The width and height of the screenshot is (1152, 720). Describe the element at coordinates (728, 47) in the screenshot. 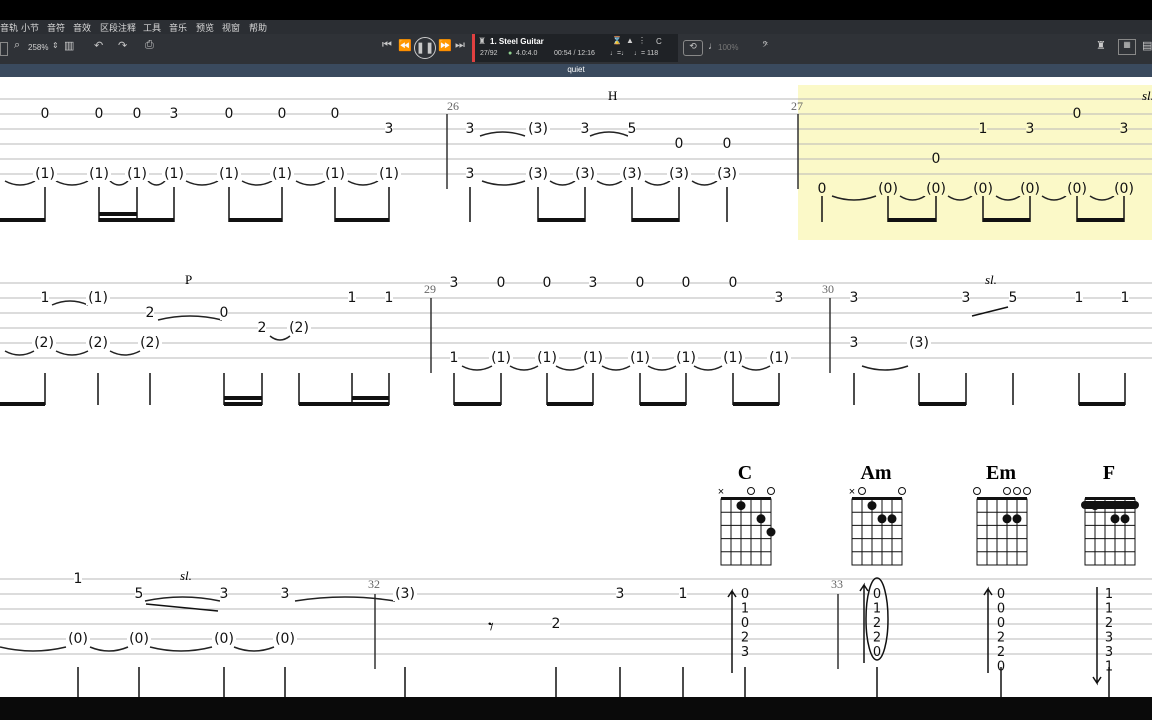

I see `playback-speed: 100%` at that location.